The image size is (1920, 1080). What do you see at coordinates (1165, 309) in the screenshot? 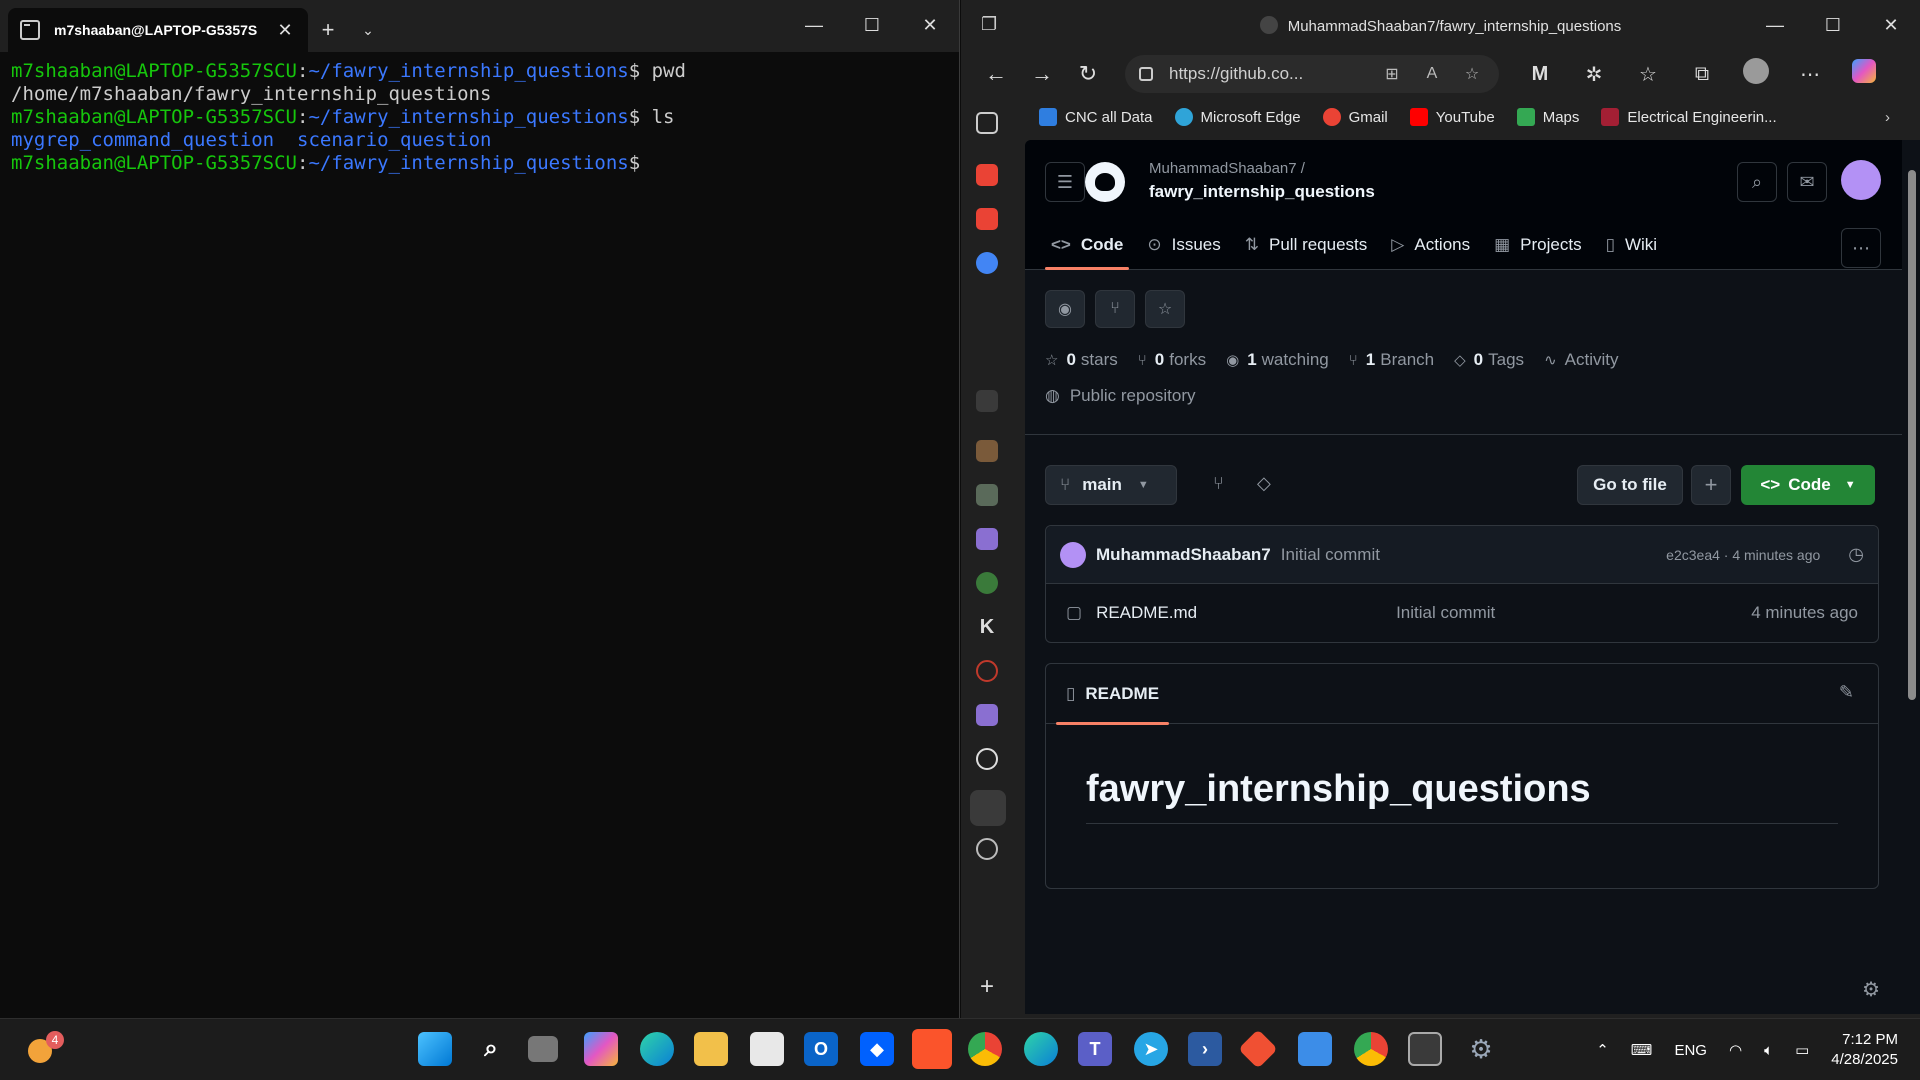
I see `star-icon: ☆` at bounding box center [1165, 309].